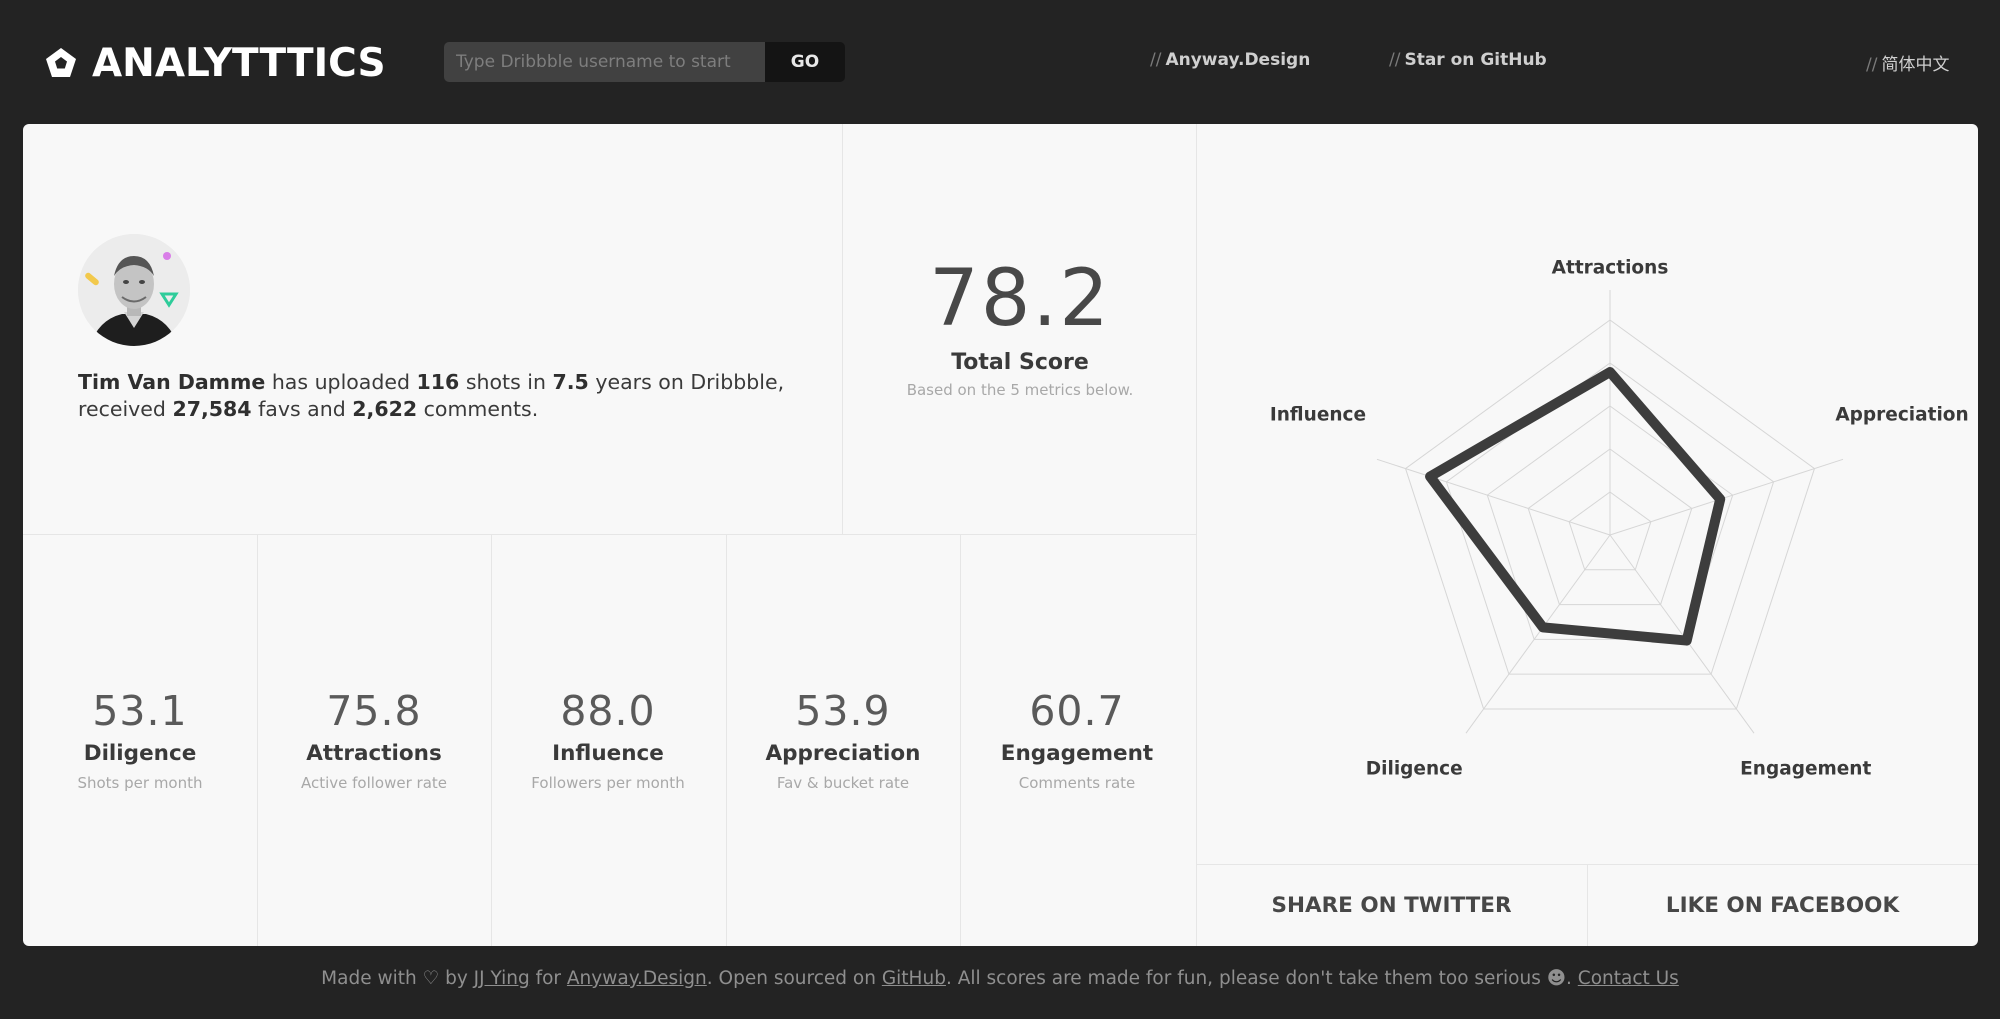 This screenshot has width=2000, height=1019. What do you see at coordinates (341, 382) in the screenshot?
I see `profile-text: has uploaded` at bounding box center [341, 382].